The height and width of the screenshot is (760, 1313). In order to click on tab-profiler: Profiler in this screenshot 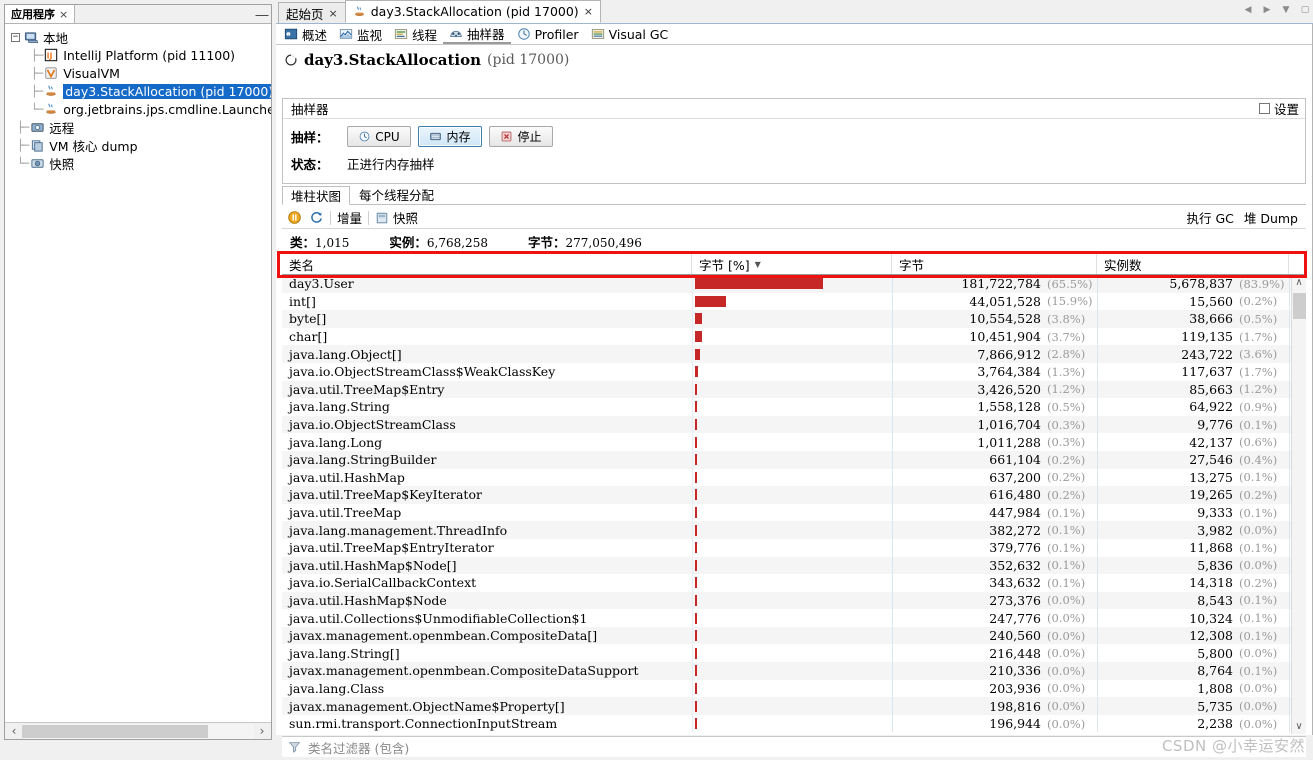, I will do `click(548, 34)`.